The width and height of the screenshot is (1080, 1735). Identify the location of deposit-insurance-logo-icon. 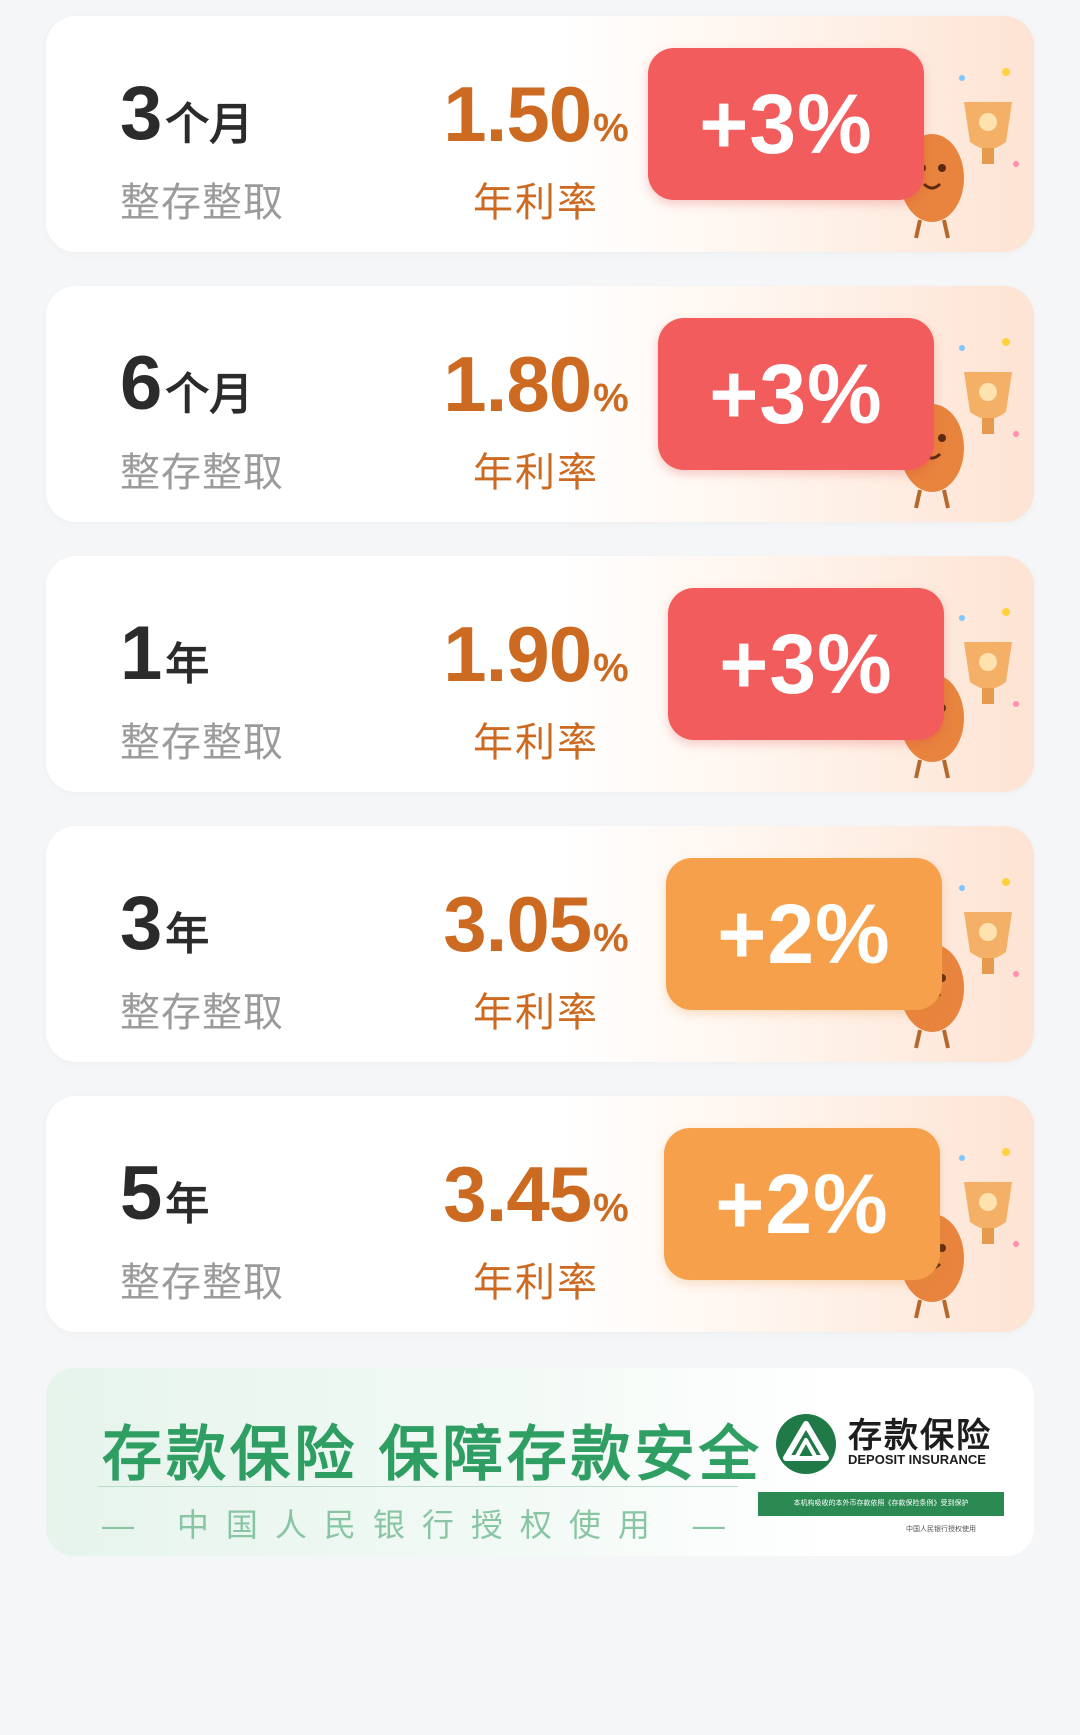
(806, 1444).